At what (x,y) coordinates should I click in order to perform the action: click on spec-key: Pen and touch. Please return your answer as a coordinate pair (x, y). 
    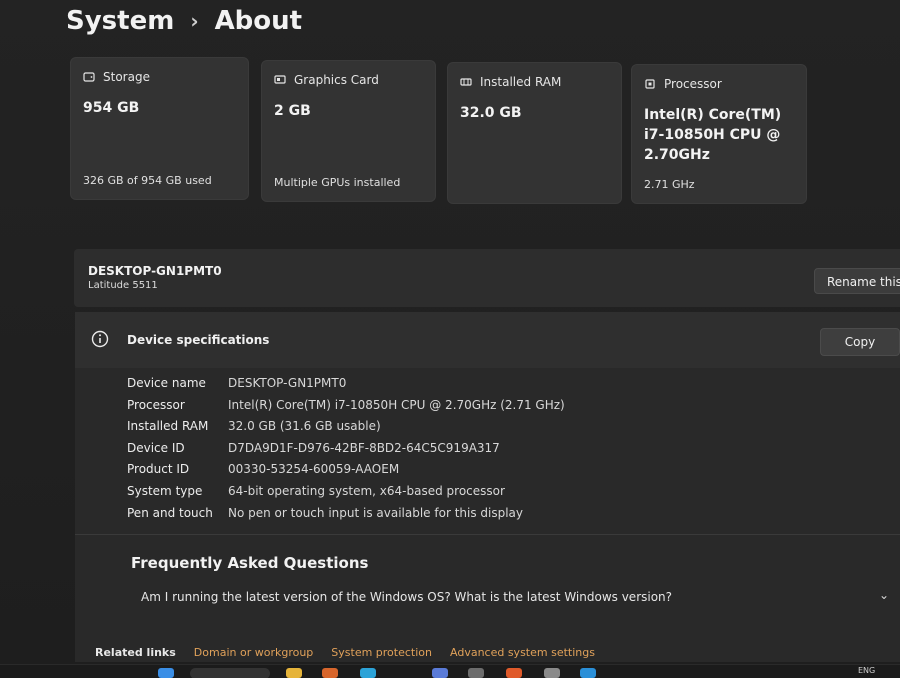
    Looking at the image, I should click on (170, 512).